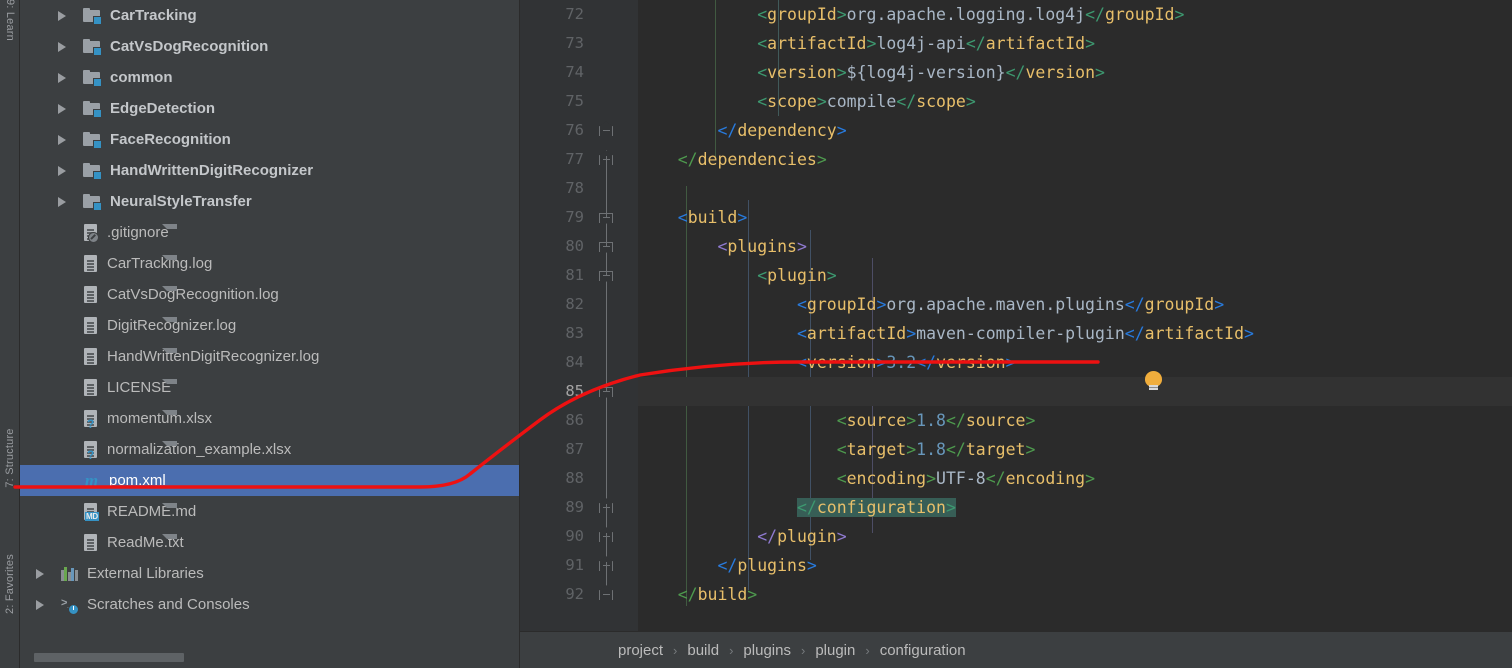 Image resolution: width=1512 pixels, height=668 pixels. I want to click on tree-row: DigitRecognizer.log, so click(269, 325).